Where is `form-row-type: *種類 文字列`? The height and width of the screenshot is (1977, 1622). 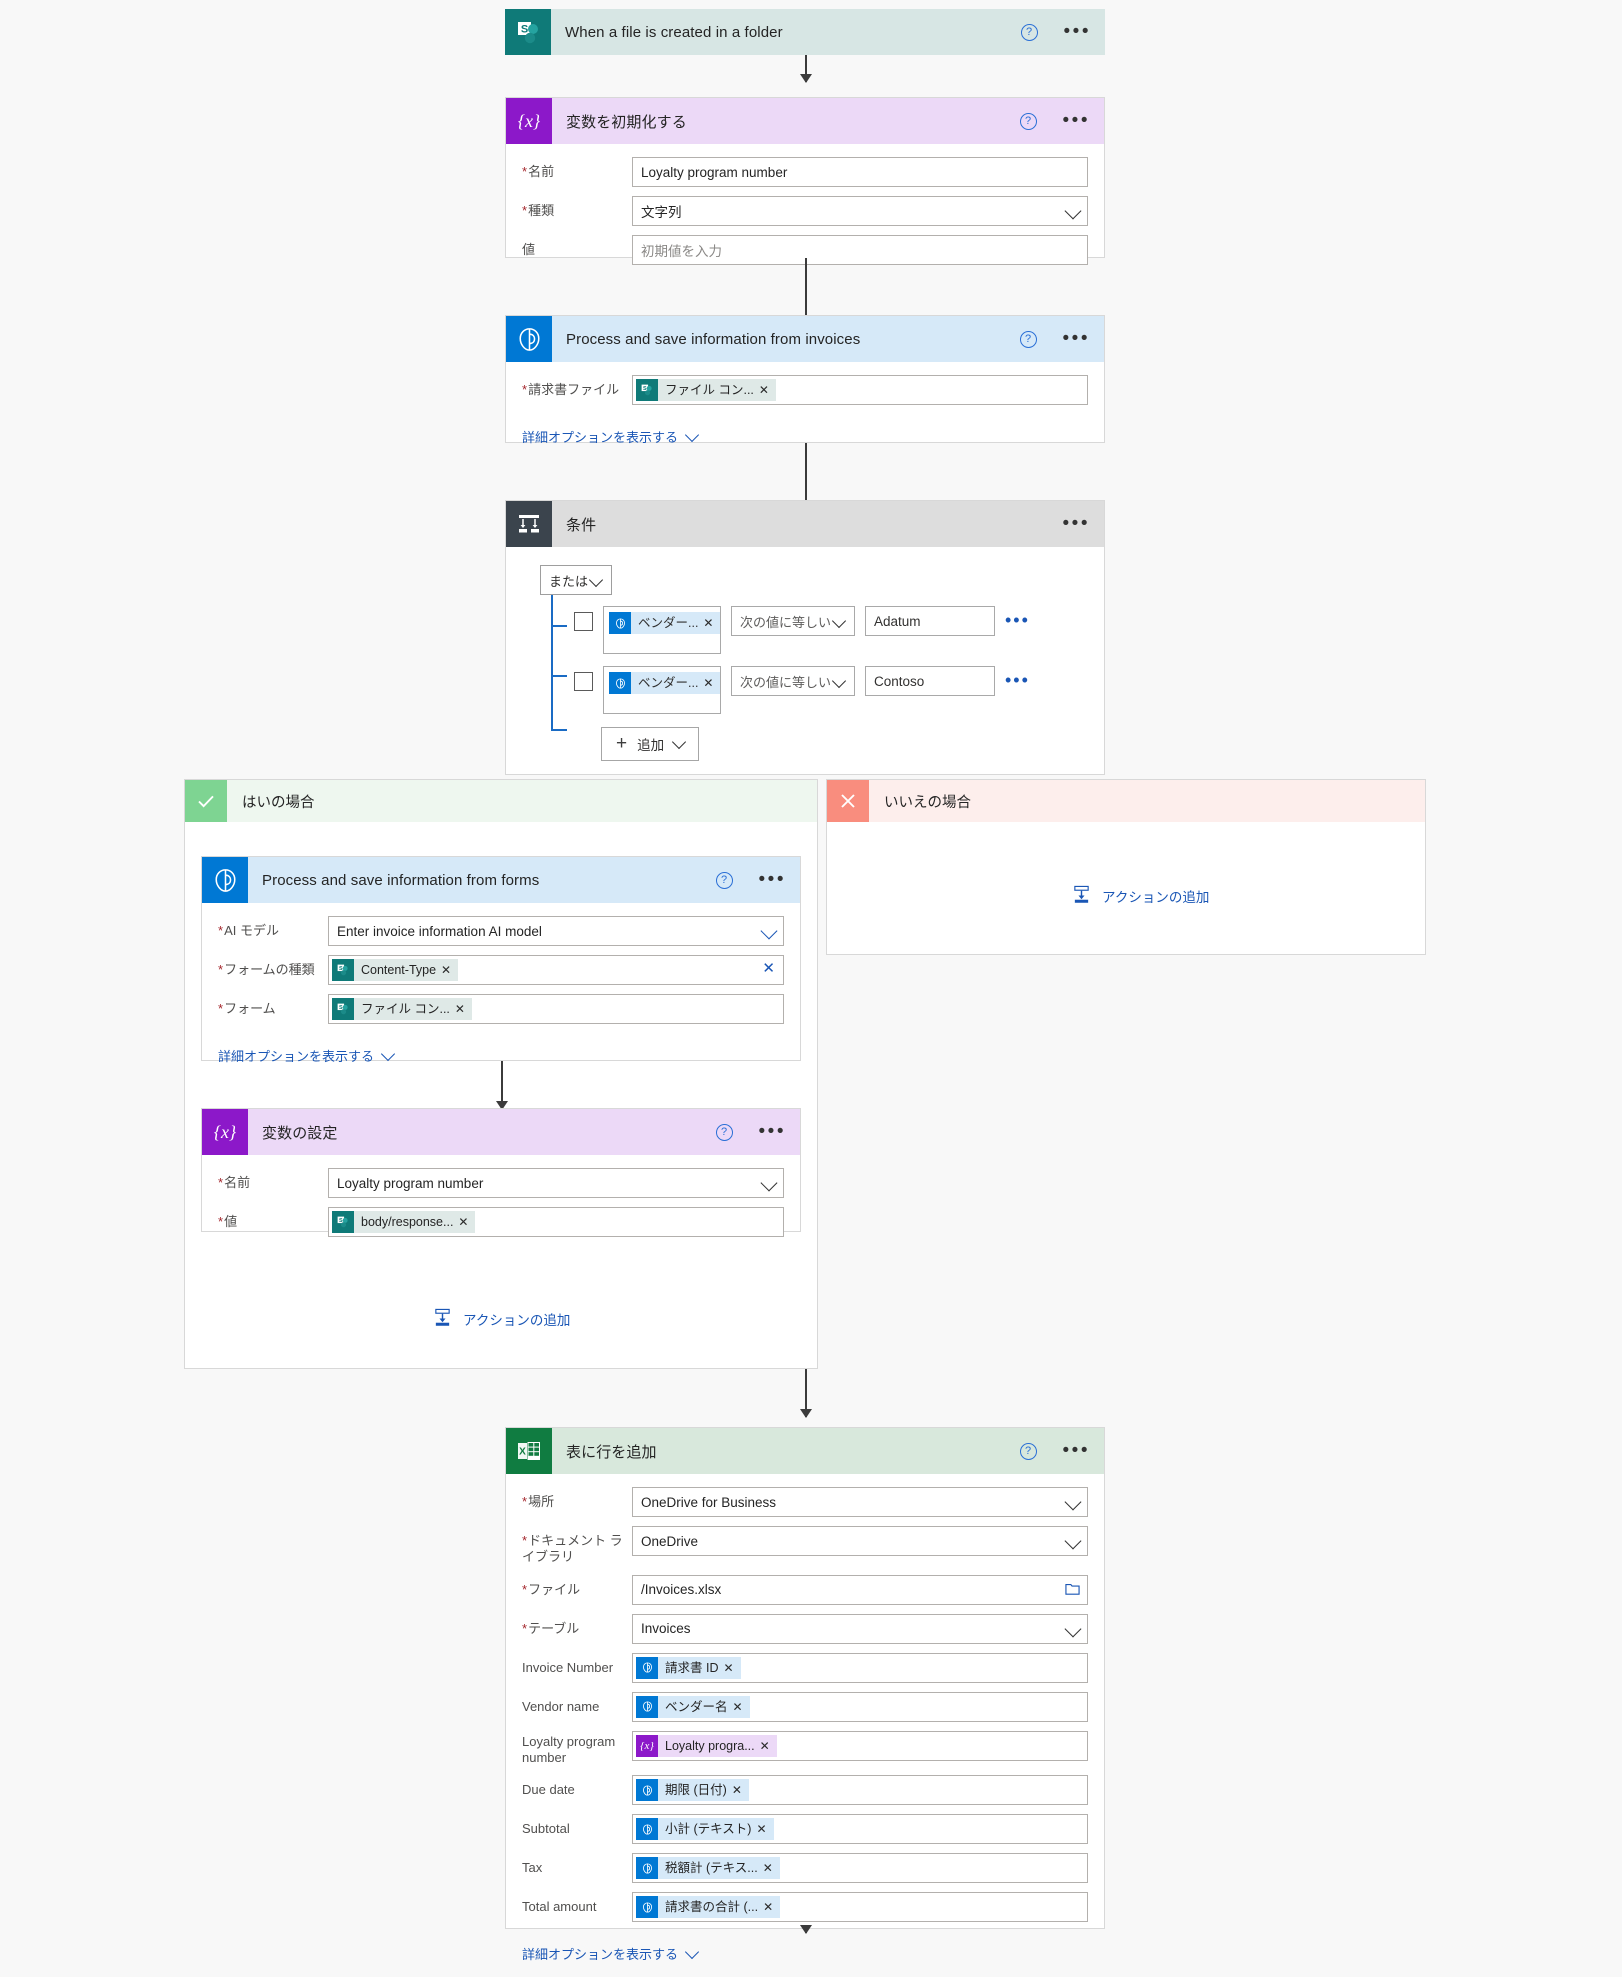
form-row-type: *種類 文字列 is located at coordinates (805, 211).